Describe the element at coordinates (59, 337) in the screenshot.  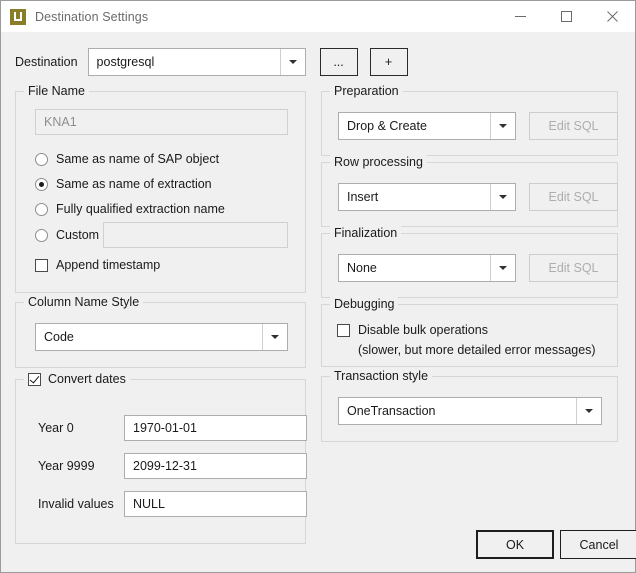
I see `column-name-style-value: Code` at that location.